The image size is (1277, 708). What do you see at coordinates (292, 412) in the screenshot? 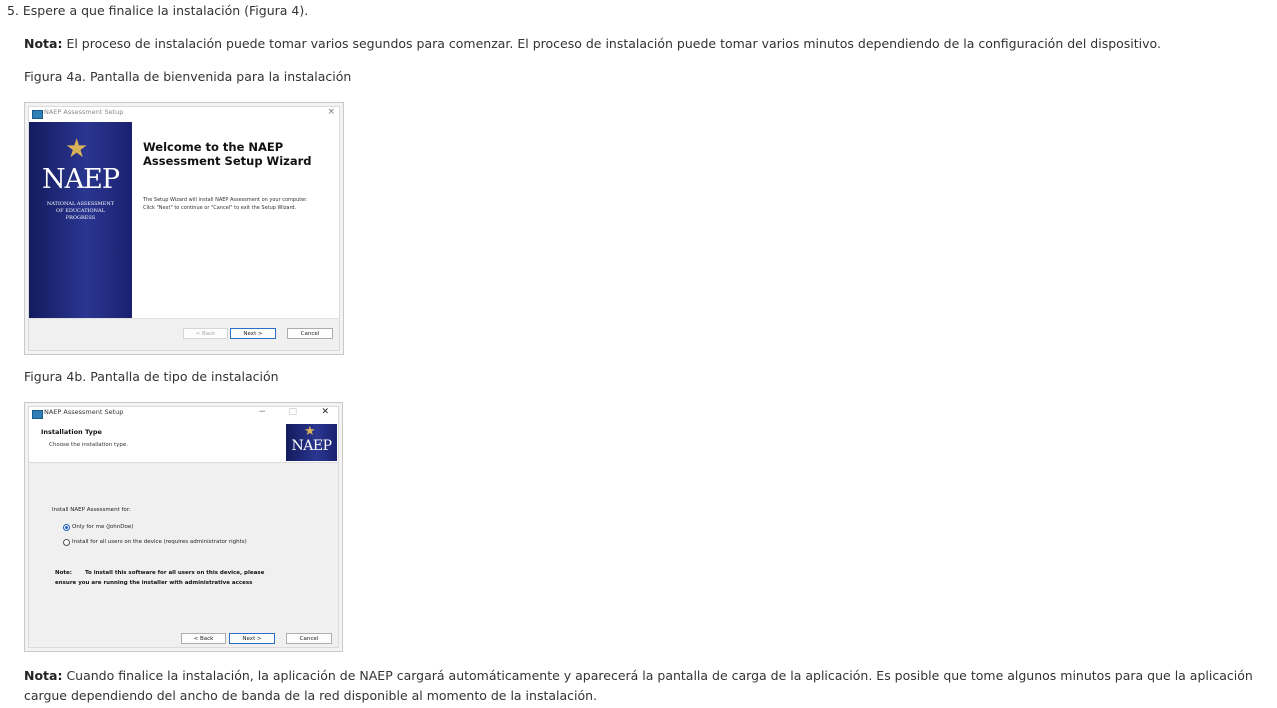
I see `maximize-icon: □` at bounding box center [292, 412].